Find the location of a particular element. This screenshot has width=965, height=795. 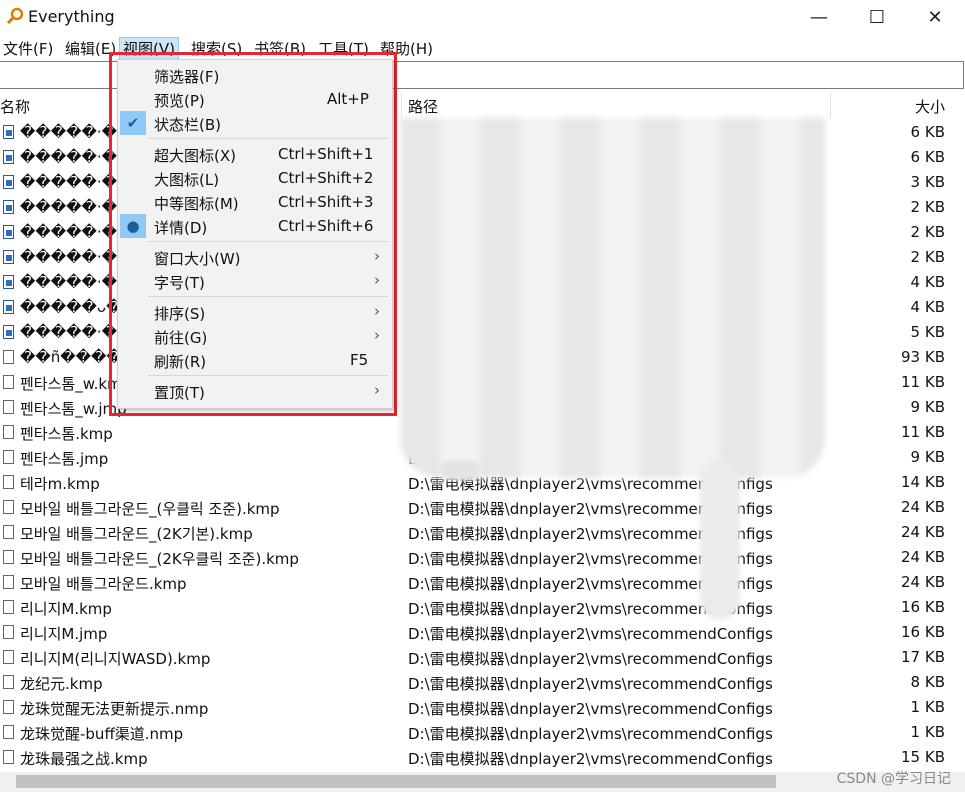

view-menu-item-label: 大图标(L) is located at coordinates (187, 180).